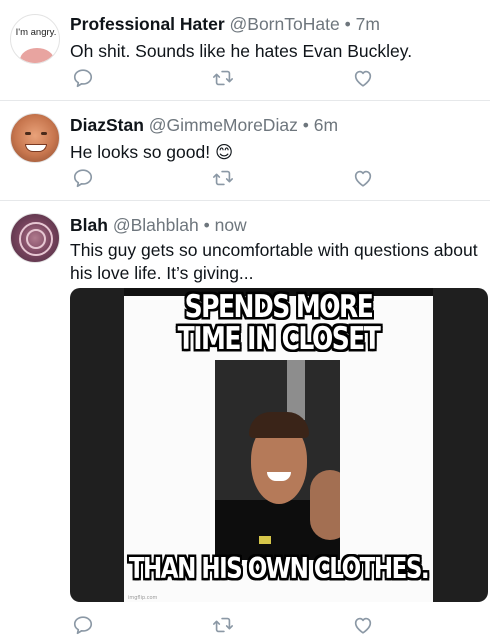 Image resolution: width=490 pixels, height=640 pixels. Describe the element at coordinates (277, 460) in the screenshot. I see `meme-photo` at that location.